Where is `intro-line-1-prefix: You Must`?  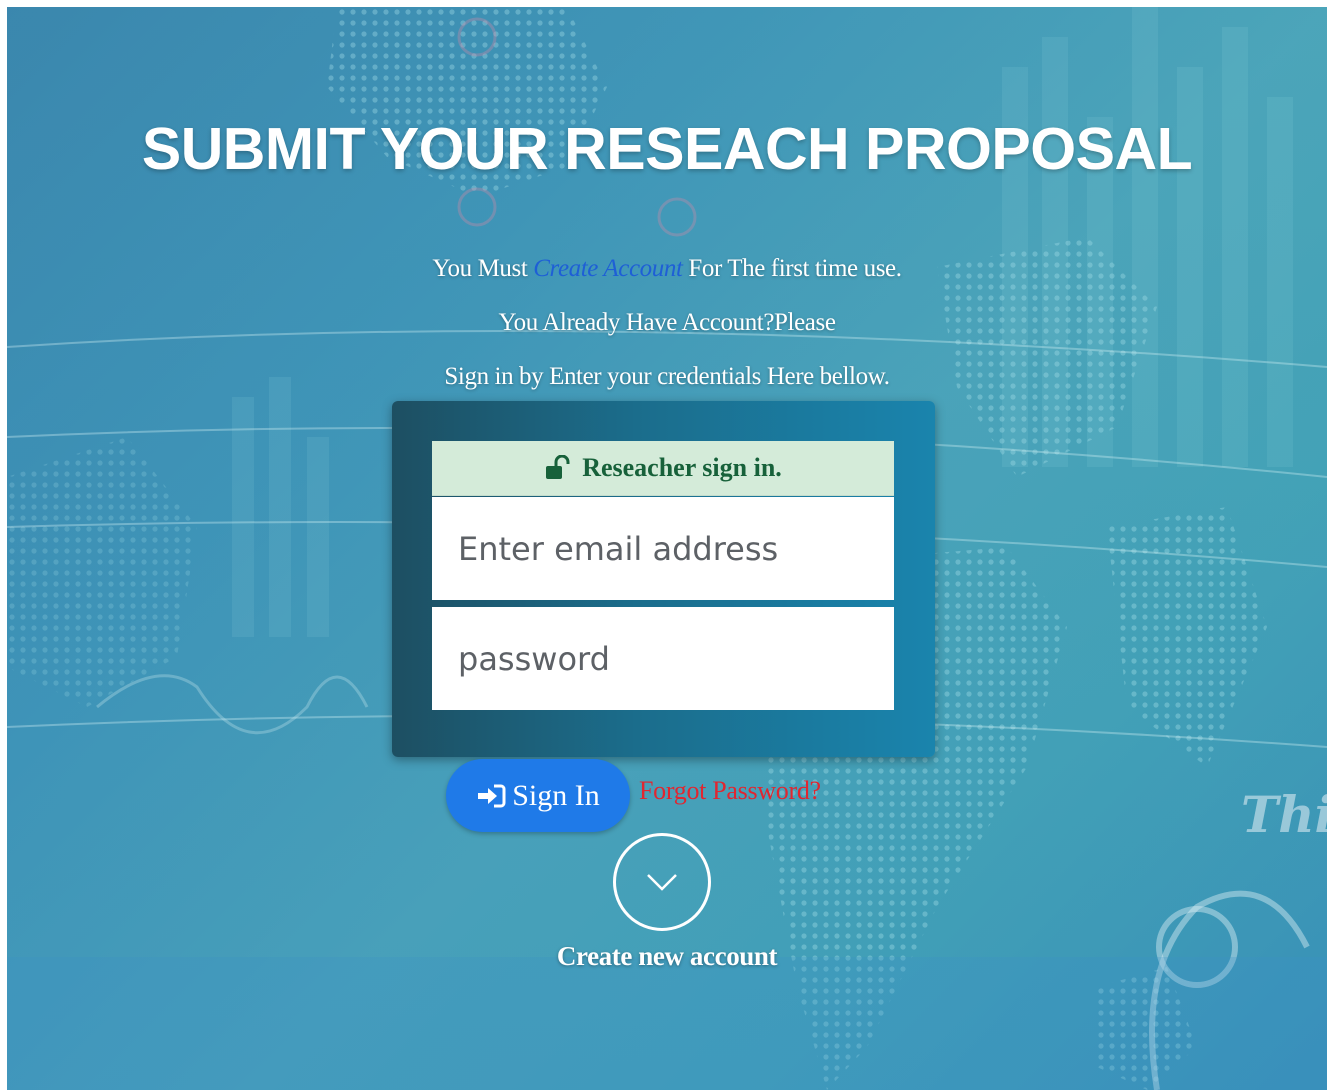
intro-line-1-prefix: You Must is located at coordinates (483, 268).